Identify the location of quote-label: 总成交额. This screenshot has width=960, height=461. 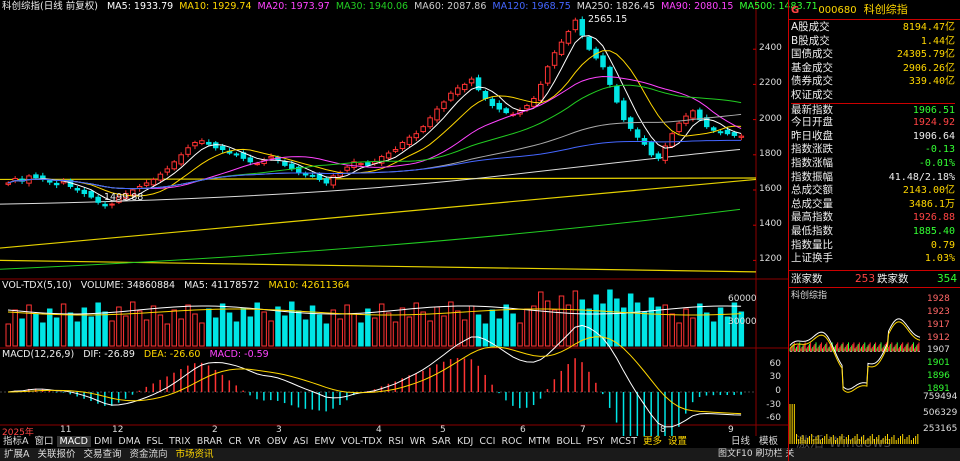
(812, 190).